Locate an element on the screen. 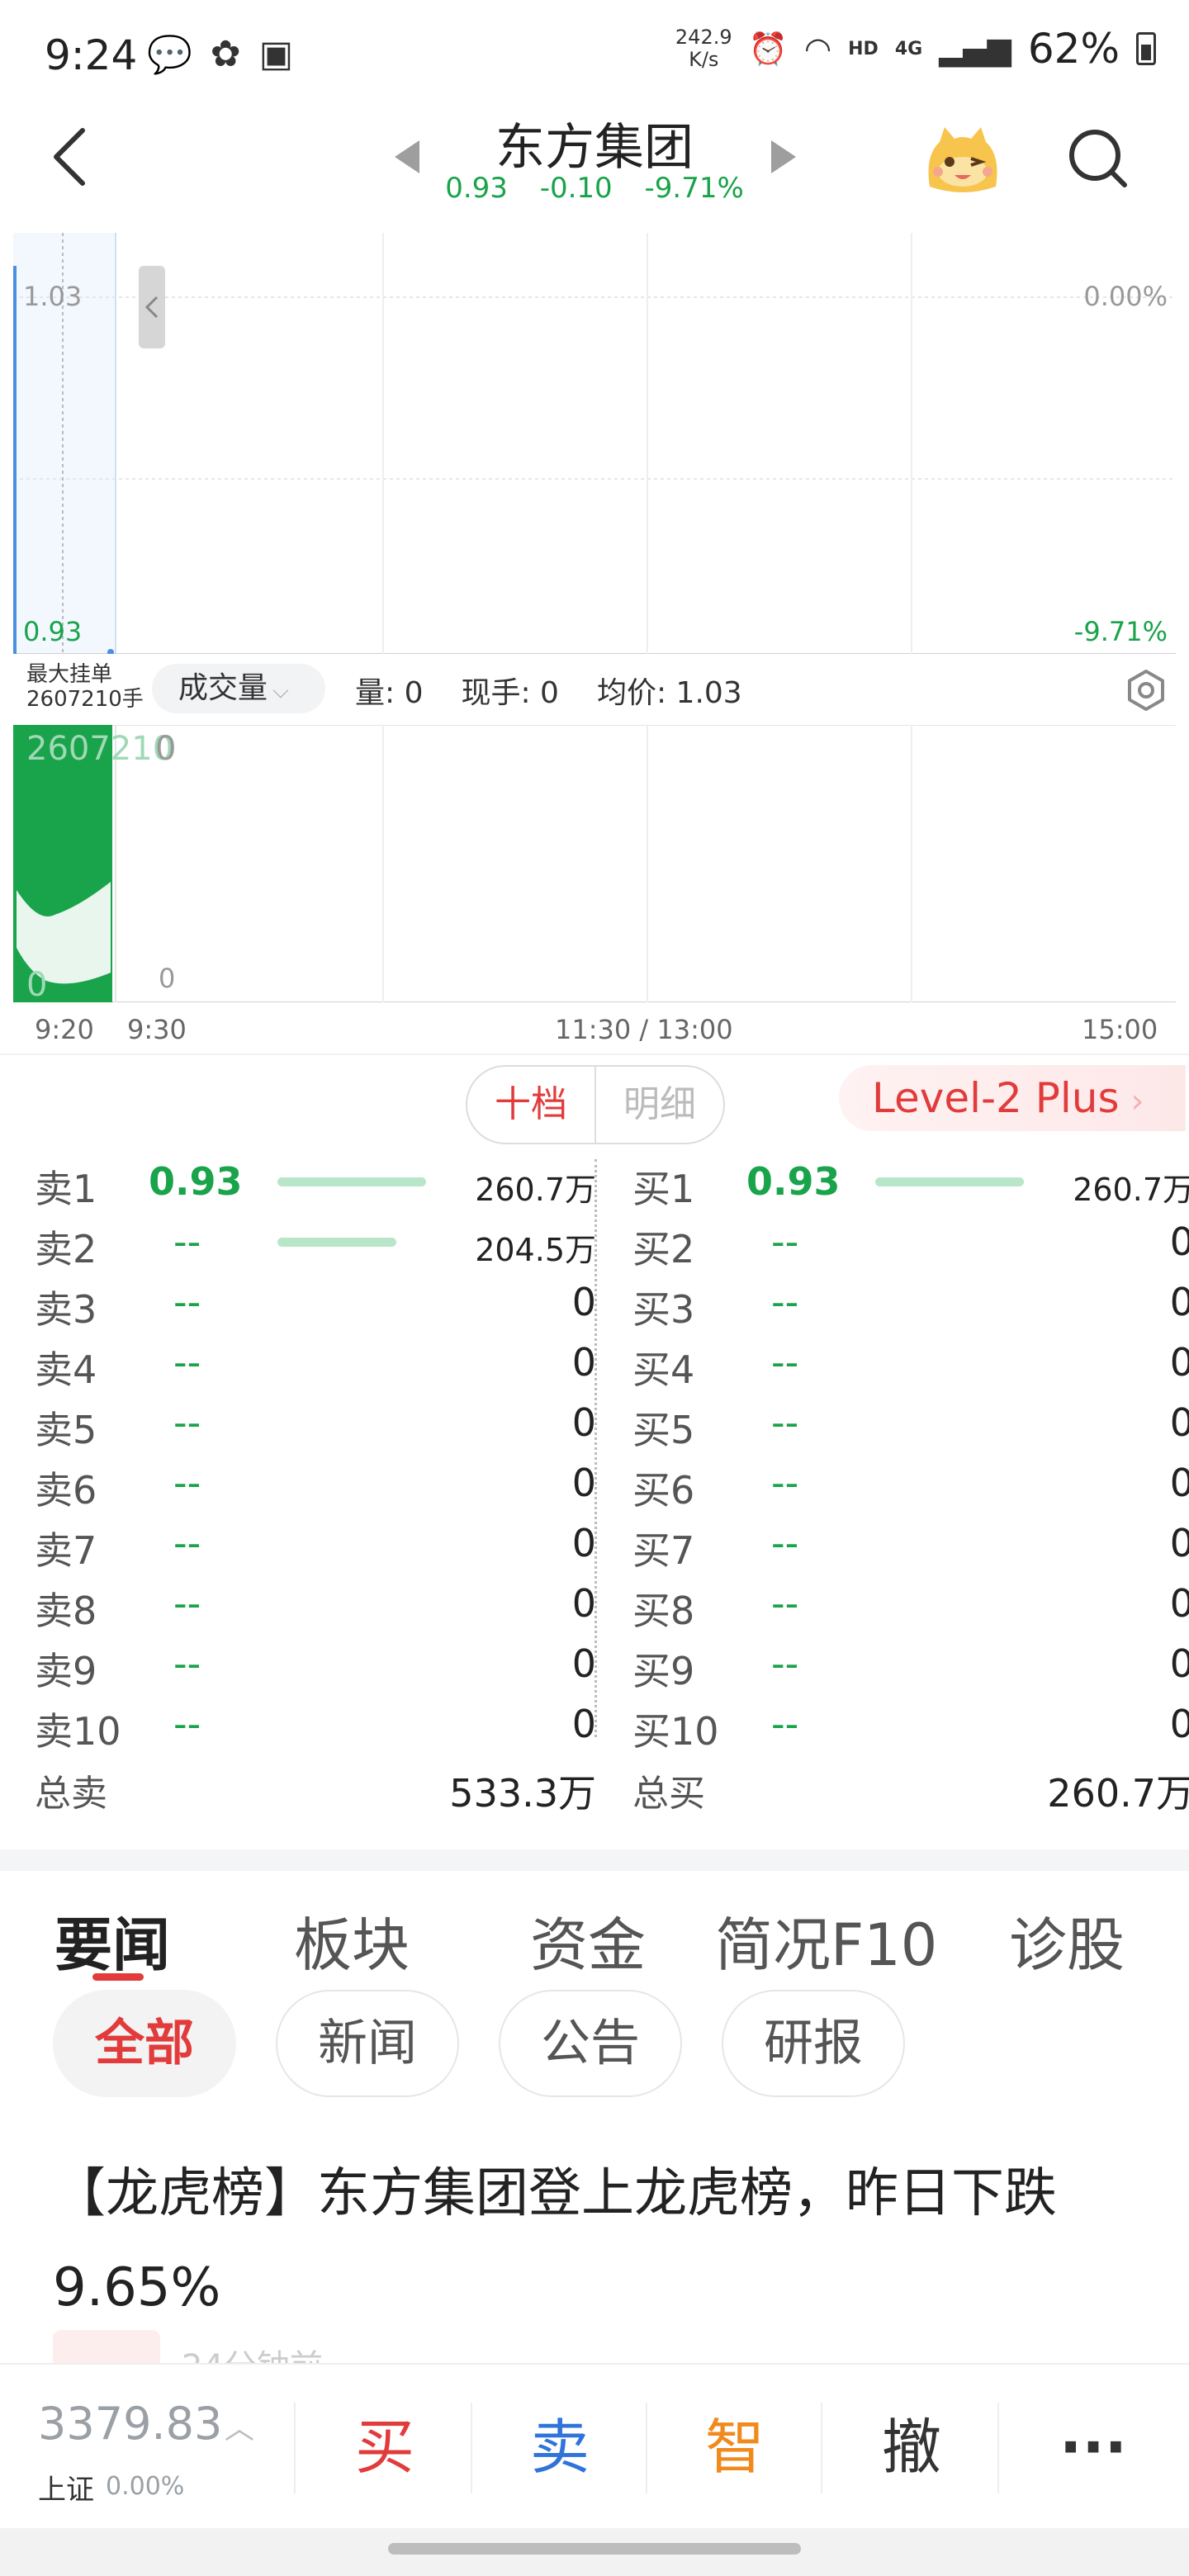 The height and width of the screenshot is (2576, 1189). buy-button: 买 is located at coordinates (384, 2447).